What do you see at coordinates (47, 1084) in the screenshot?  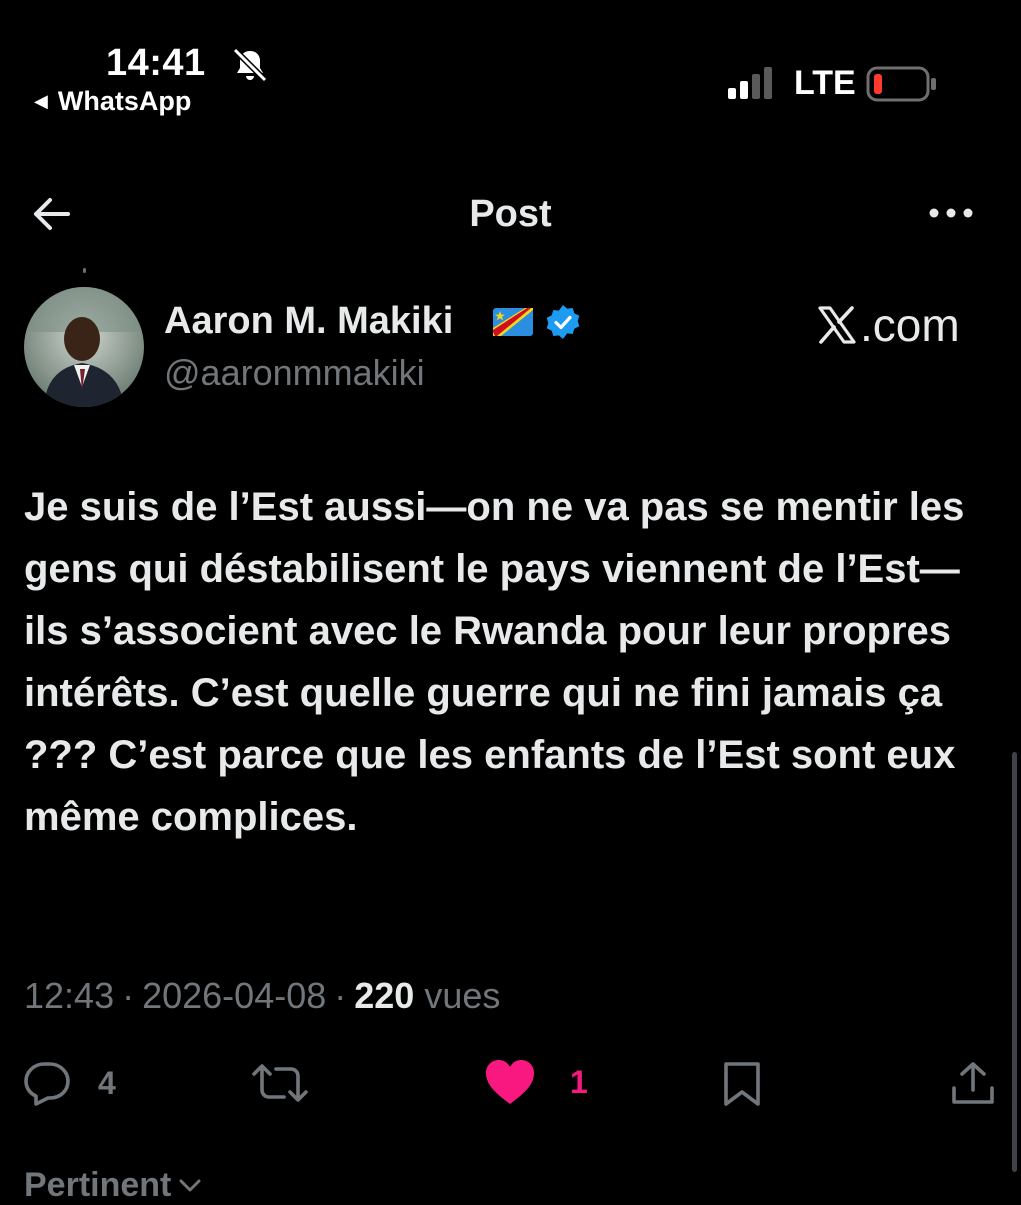 I see `reply-icon` at bounding box center [47, 1084].